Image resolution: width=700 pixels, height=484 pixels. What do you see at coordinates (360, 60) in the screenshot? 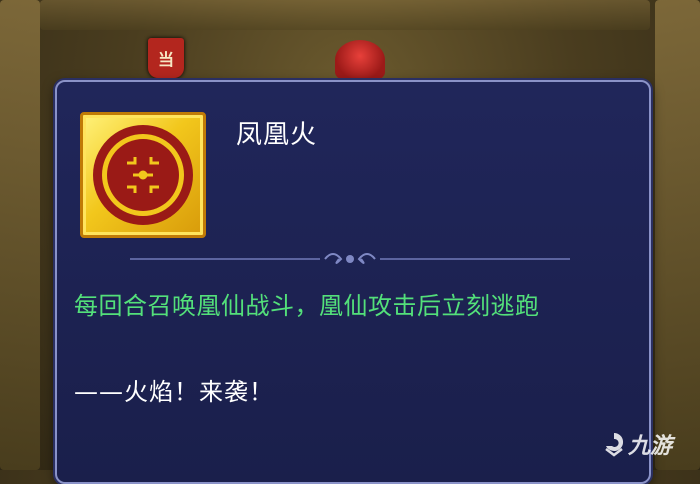
I see `character-sprite` at bounding box center [360, 60].